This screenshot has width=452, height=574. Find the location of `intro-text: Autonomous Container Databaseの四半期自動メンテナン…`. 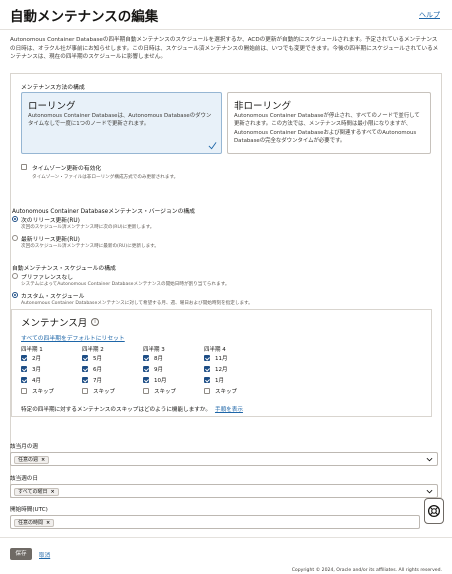

intro-text: Autonomous Container Databaseの四半期自動メンテナン… is located at coordinates (224, 49).